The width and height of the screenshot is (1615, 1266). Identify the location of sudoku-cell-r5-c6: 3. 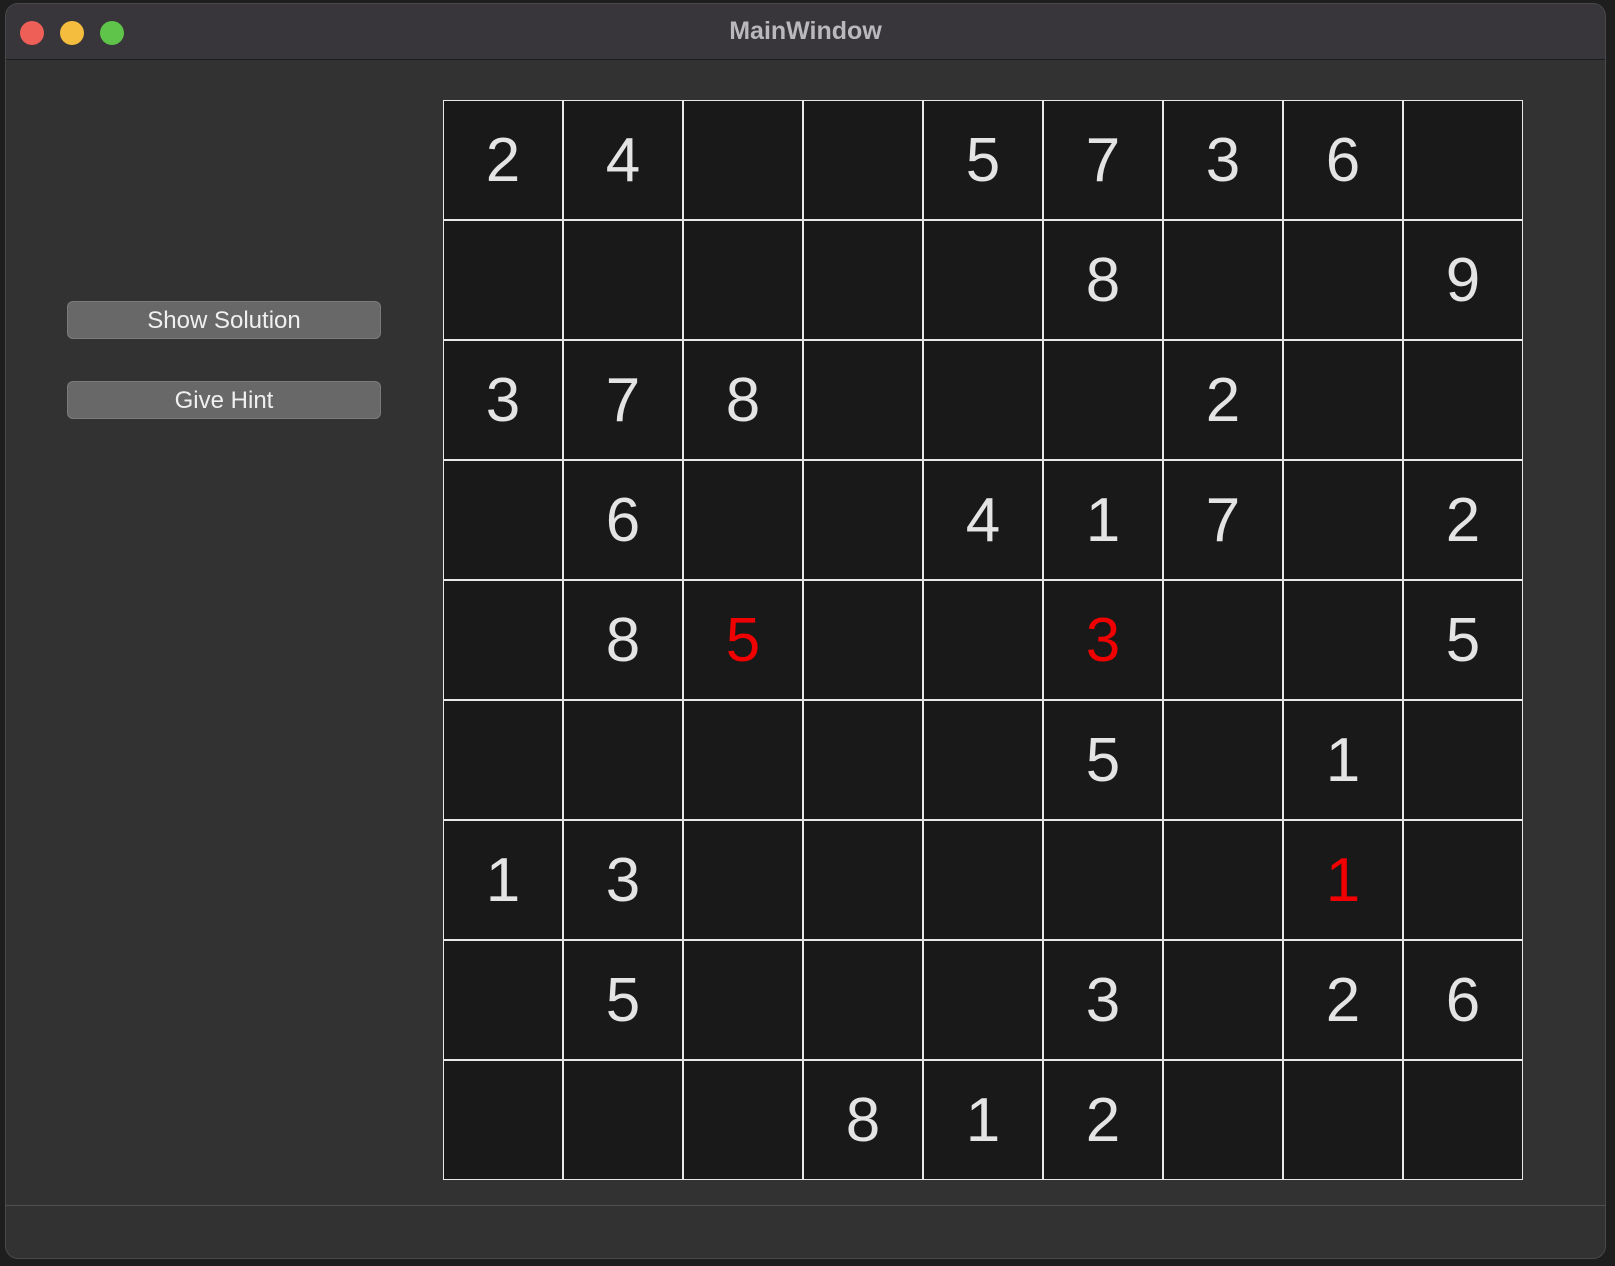
(1103, 640).